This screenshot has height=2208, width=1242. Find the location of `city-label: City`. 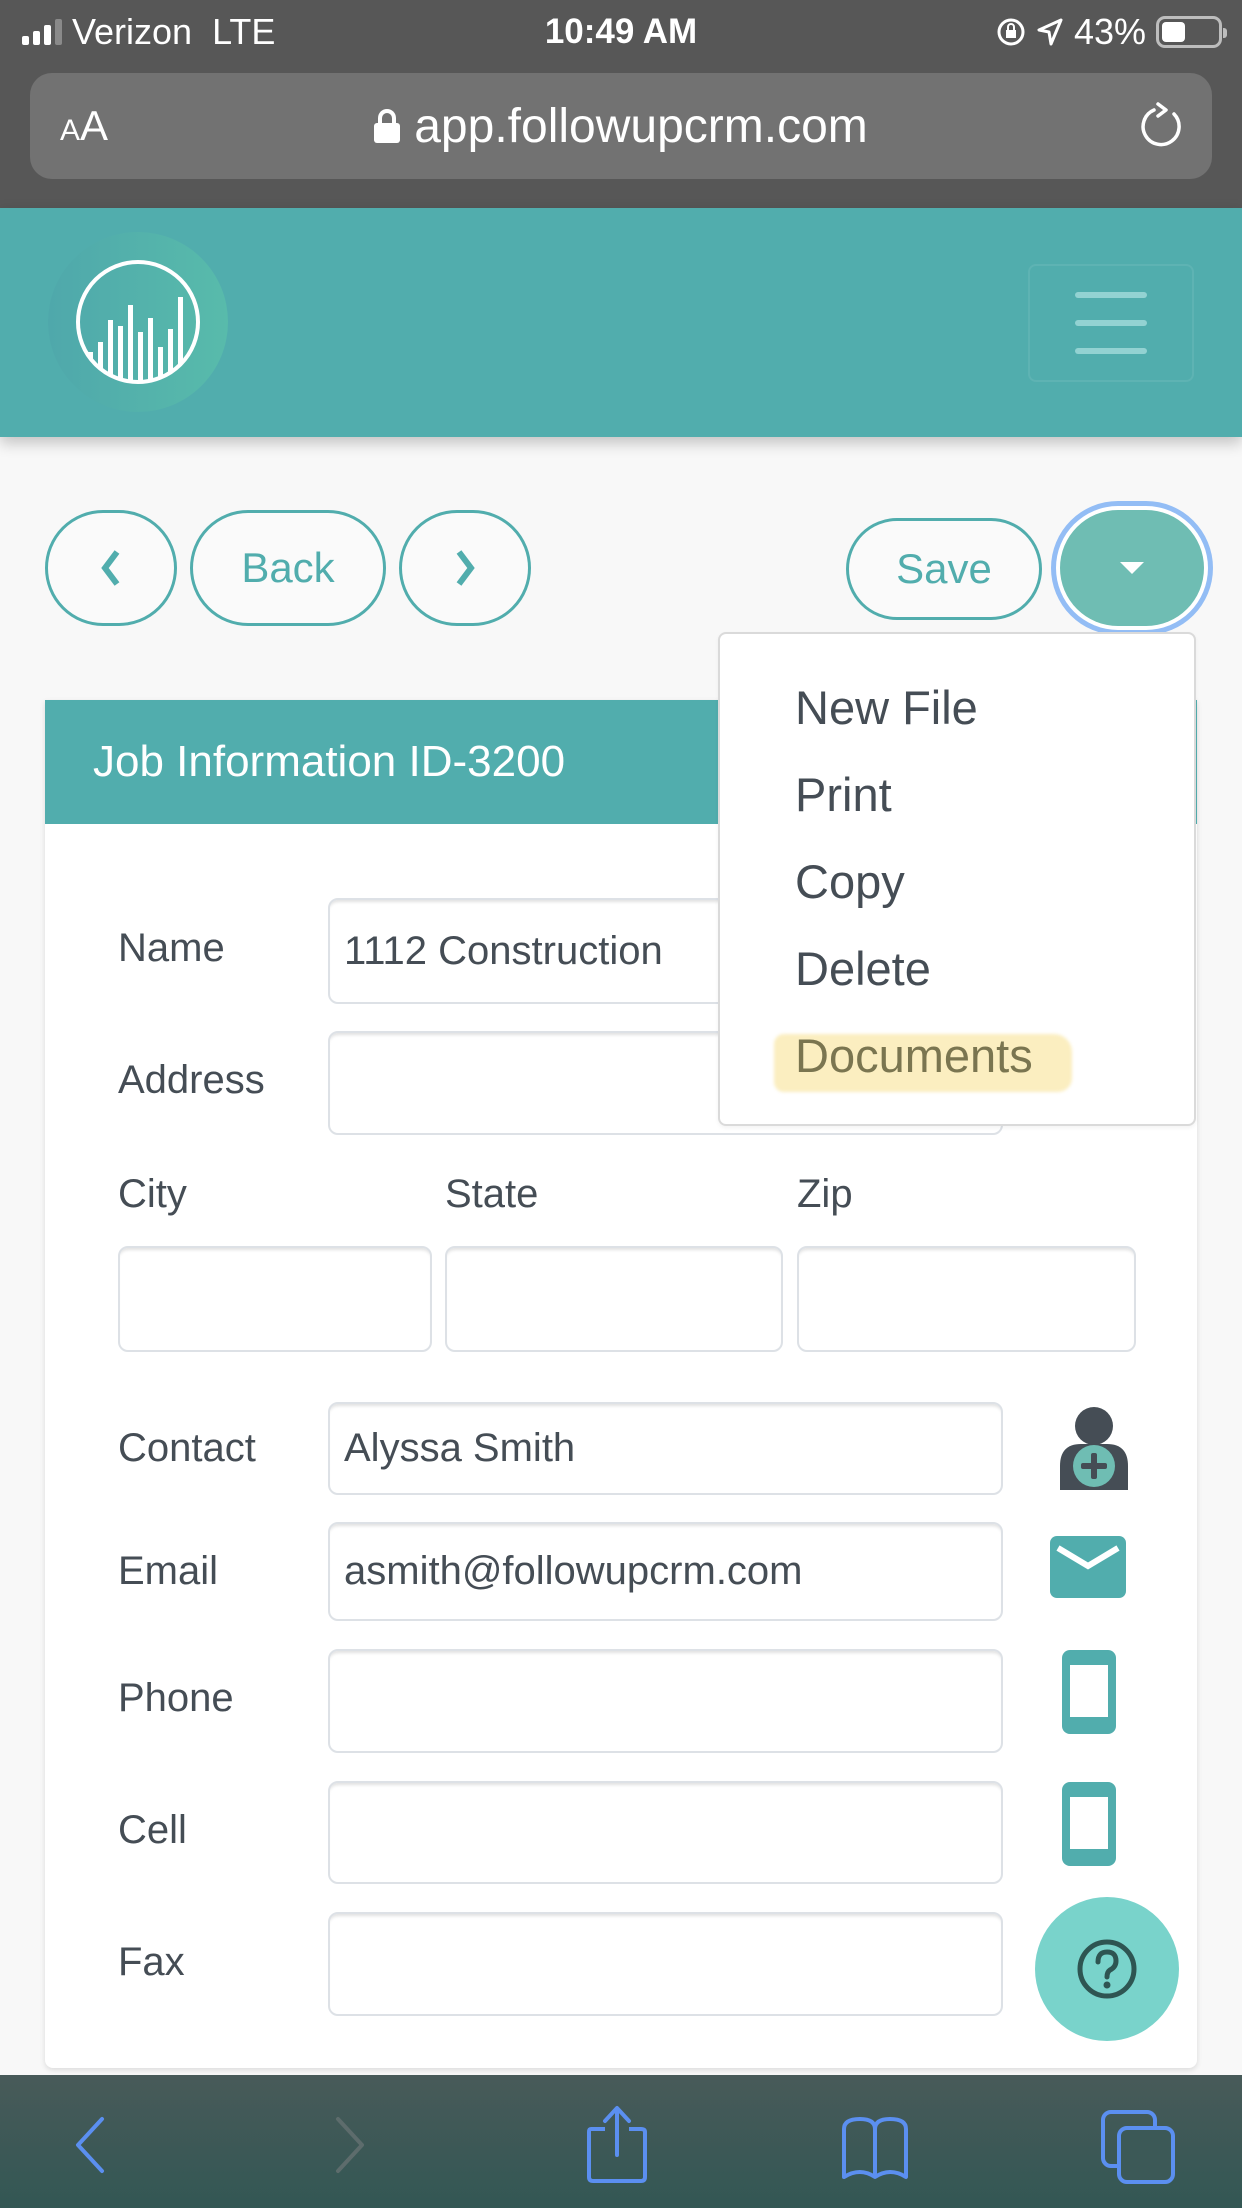

city-label: City is located at coordinates (152, 1194).